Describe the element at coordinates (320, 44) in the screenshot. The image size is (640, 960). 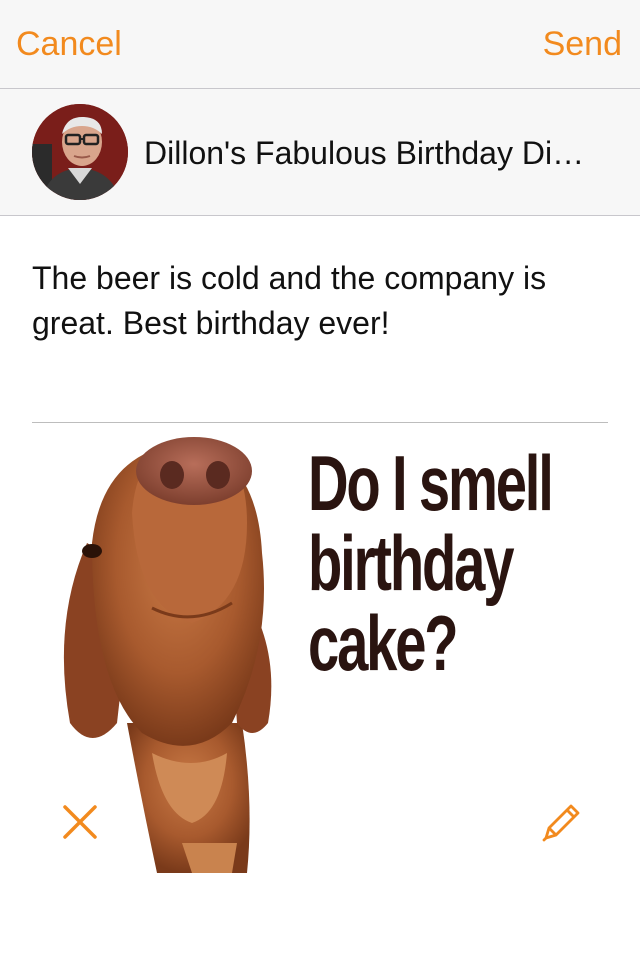
I see `navigation-bar: Cancel Send` at that location.